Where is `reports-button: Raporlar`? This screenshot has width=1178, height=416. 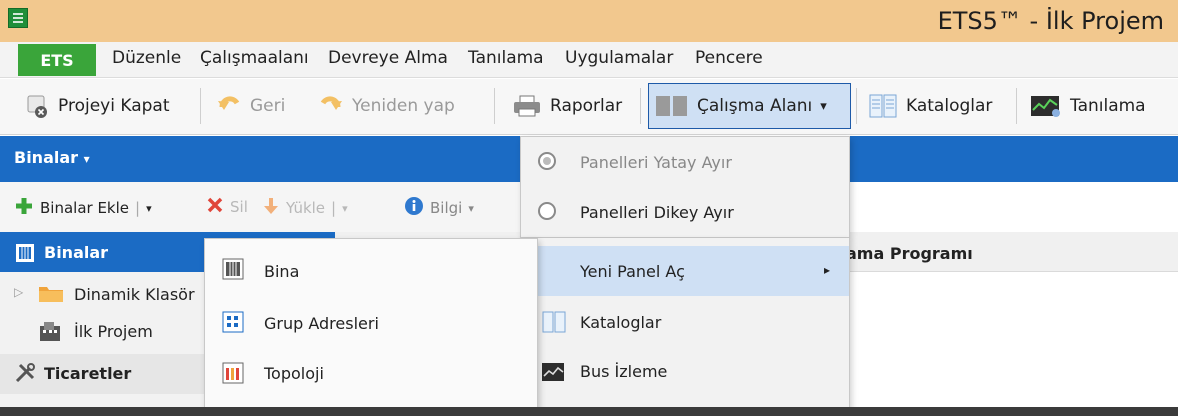
reports-button: Raporlar is located at coordinates (567, 106).